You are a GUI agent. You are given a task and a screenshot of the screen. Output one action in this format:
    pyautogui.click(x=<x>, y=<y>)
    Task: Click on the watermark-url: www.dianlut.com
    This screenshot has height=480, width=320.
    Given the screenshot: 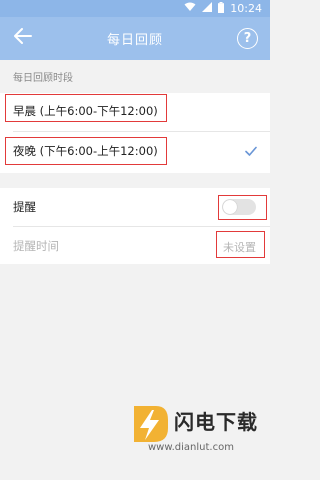 What is the action you would take?
    pyautogui.click(x=191, y=447)
    